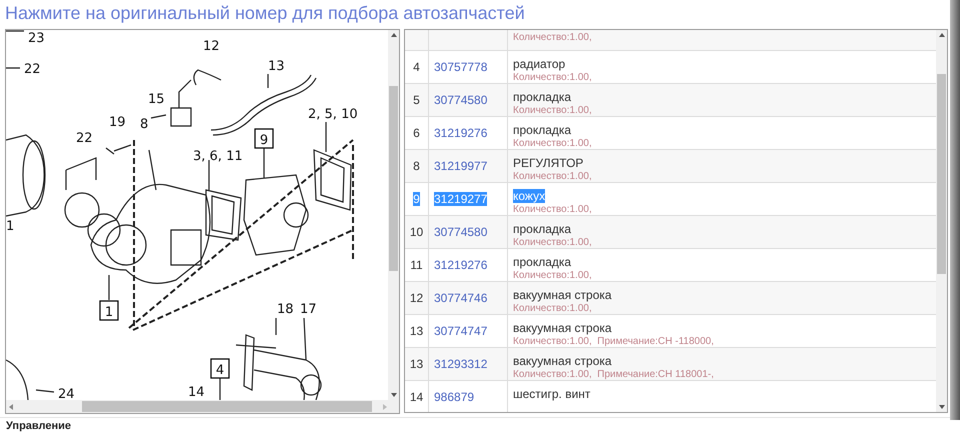 Image resolution: width=960 pixels, height=438 pixels. I want to click on part-number-link: 30774747, so click(461, 331).